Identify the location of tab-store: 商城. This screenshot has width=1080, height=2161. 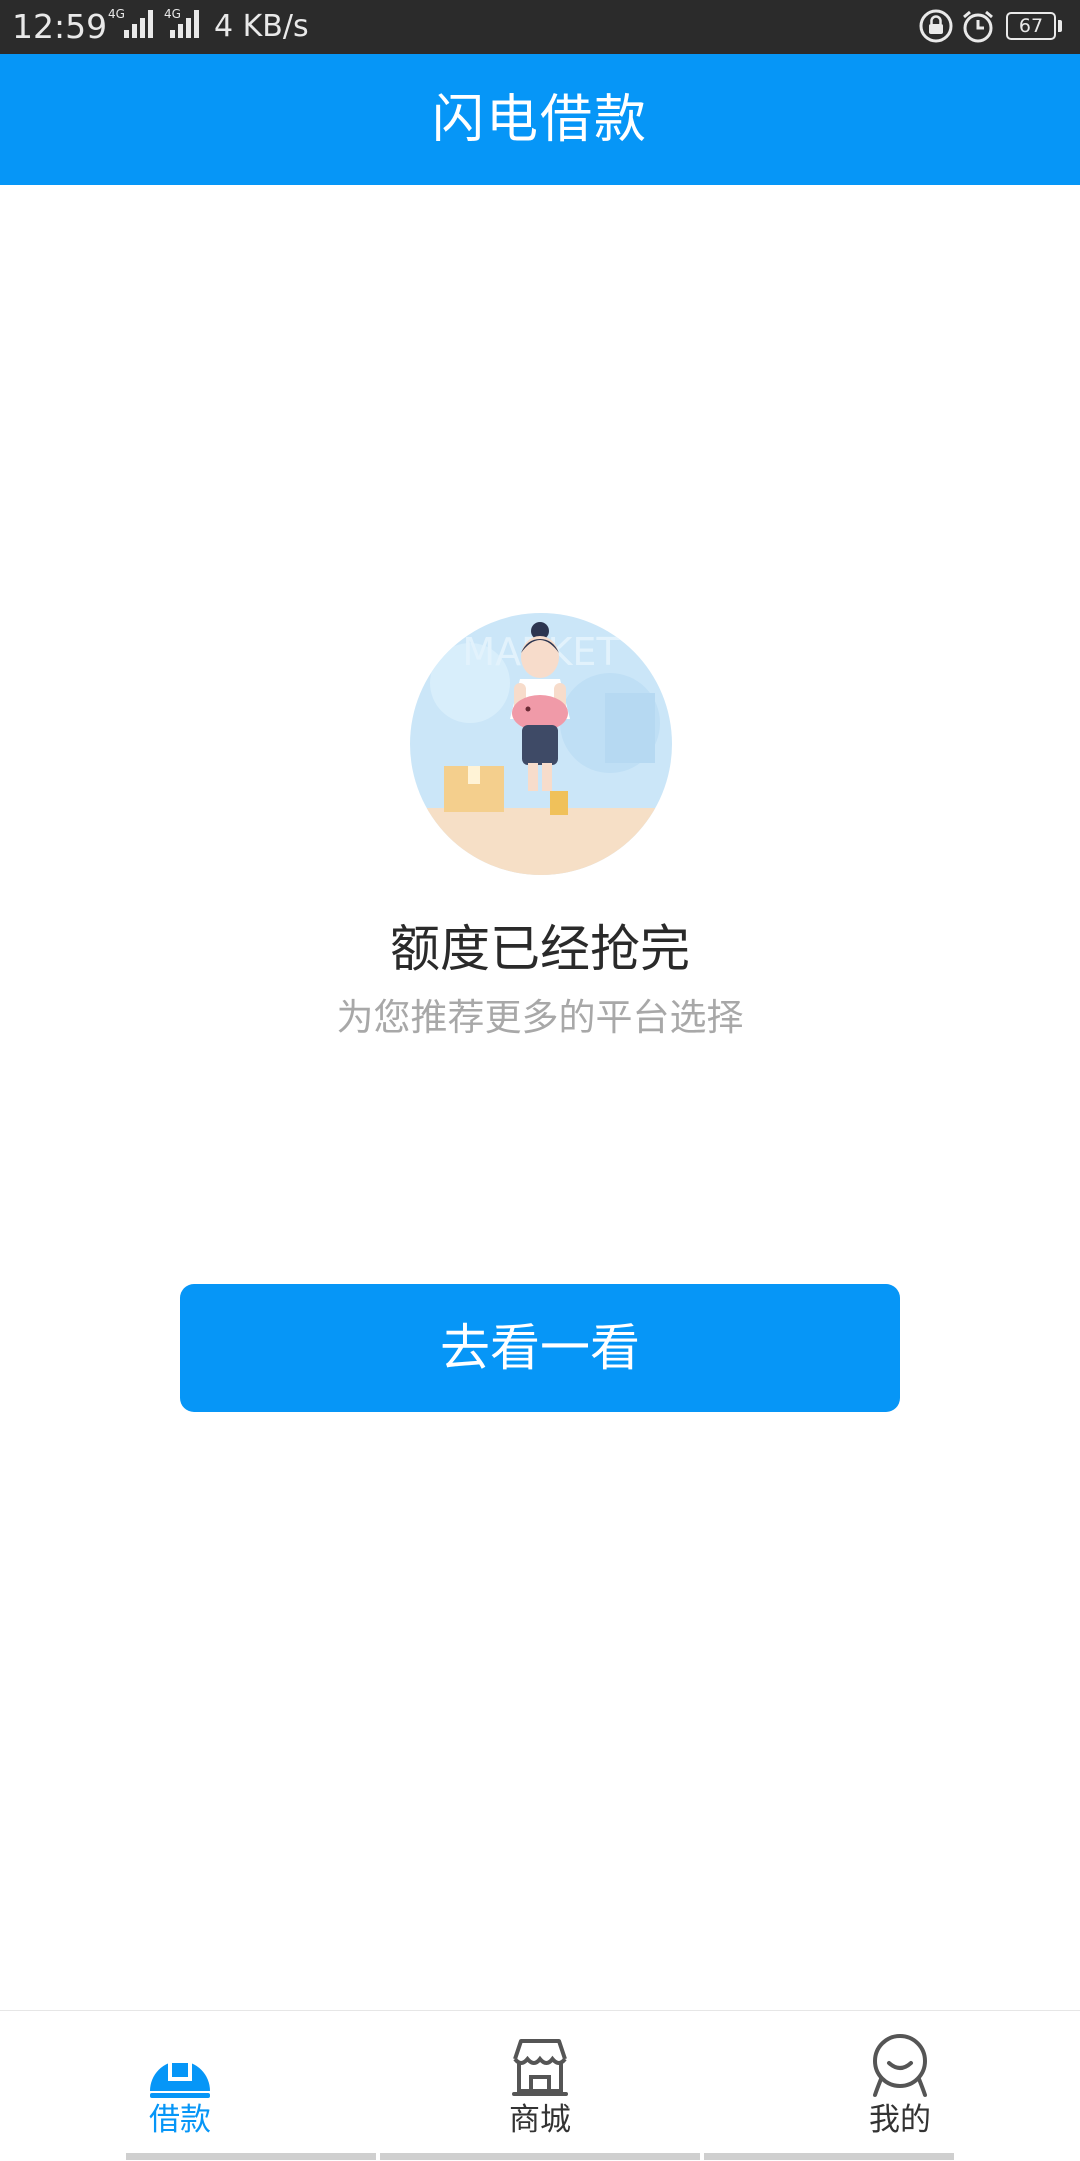
(540, 2086).